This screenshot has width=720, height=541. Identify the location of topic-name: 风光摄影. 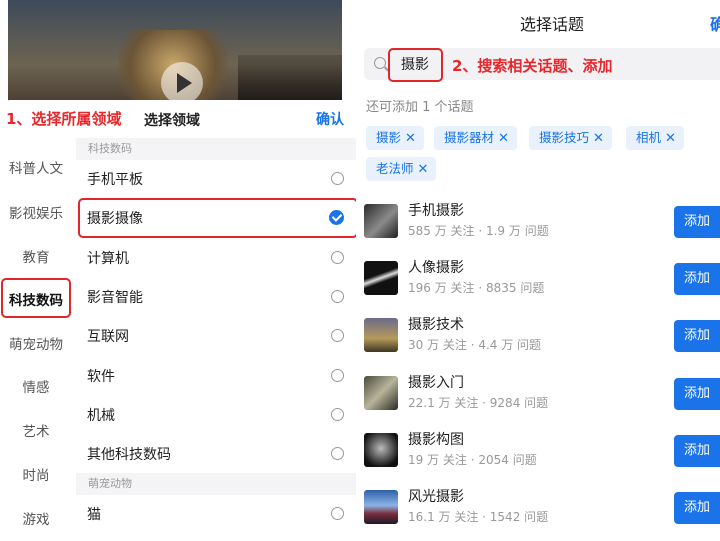
(436, 497).